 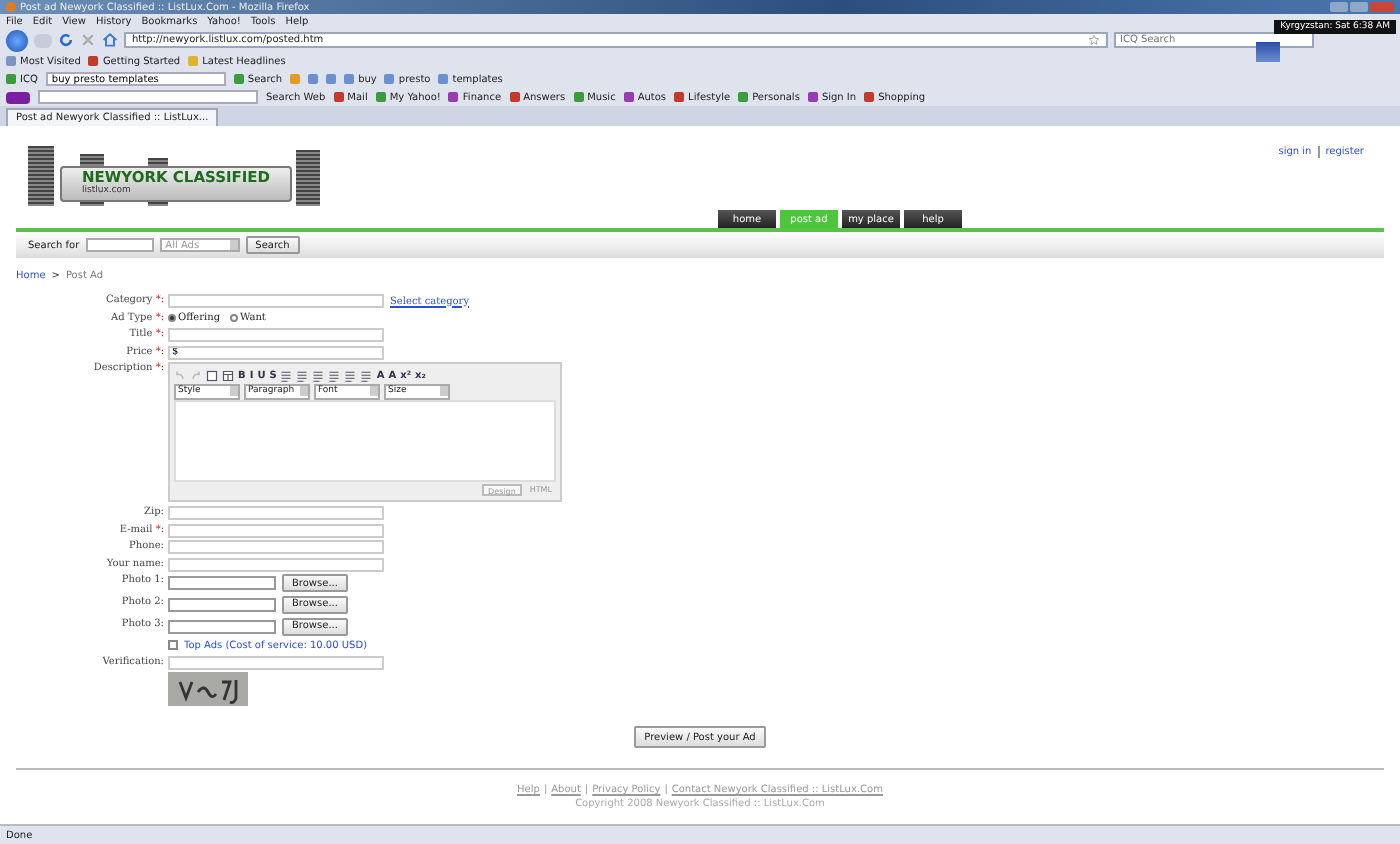 What do you see at coordinates (1339, 7) in the screenshot?
I see `minimize-button` at bounding box center [1339, 7].